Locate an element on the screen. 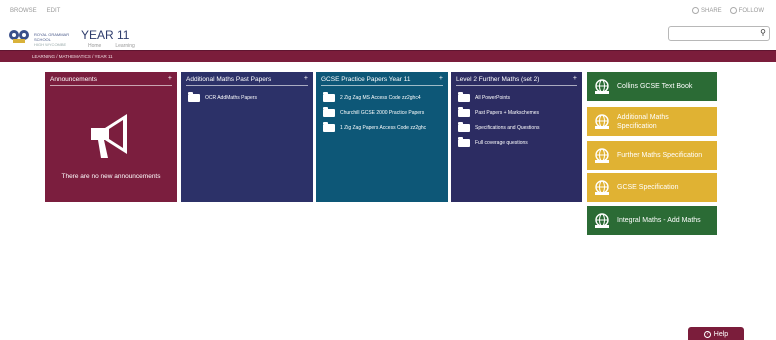  additional-maths-title: Additional Maths Past Papers is located at coordinates (228, 79).